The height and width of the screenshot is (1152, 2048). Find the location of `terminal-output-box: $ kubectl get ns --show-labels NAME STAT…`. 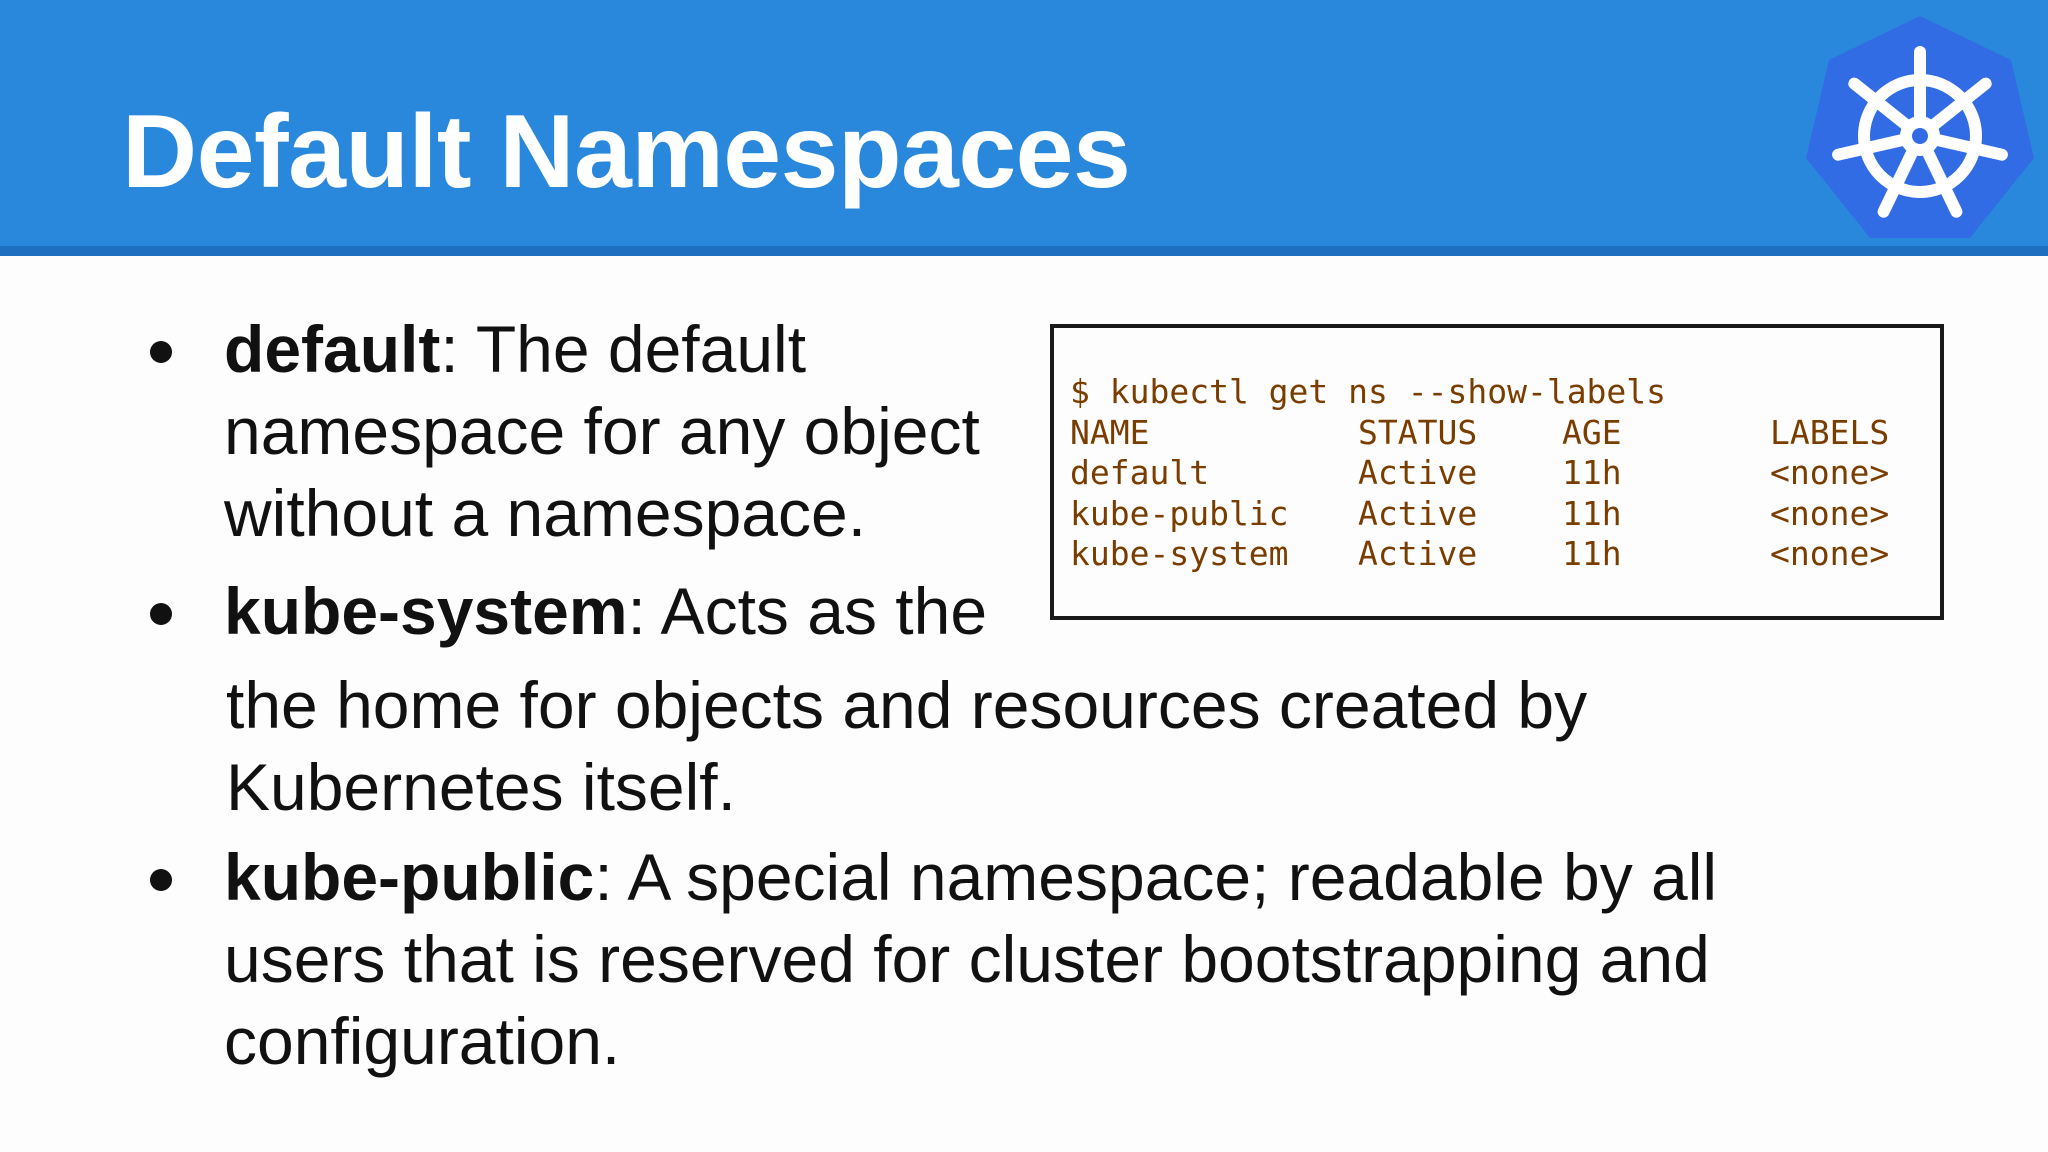

terminal-output-box: $ kubectl get ns --show-labels NAME STAT… is located at coordinates (1497, 472).